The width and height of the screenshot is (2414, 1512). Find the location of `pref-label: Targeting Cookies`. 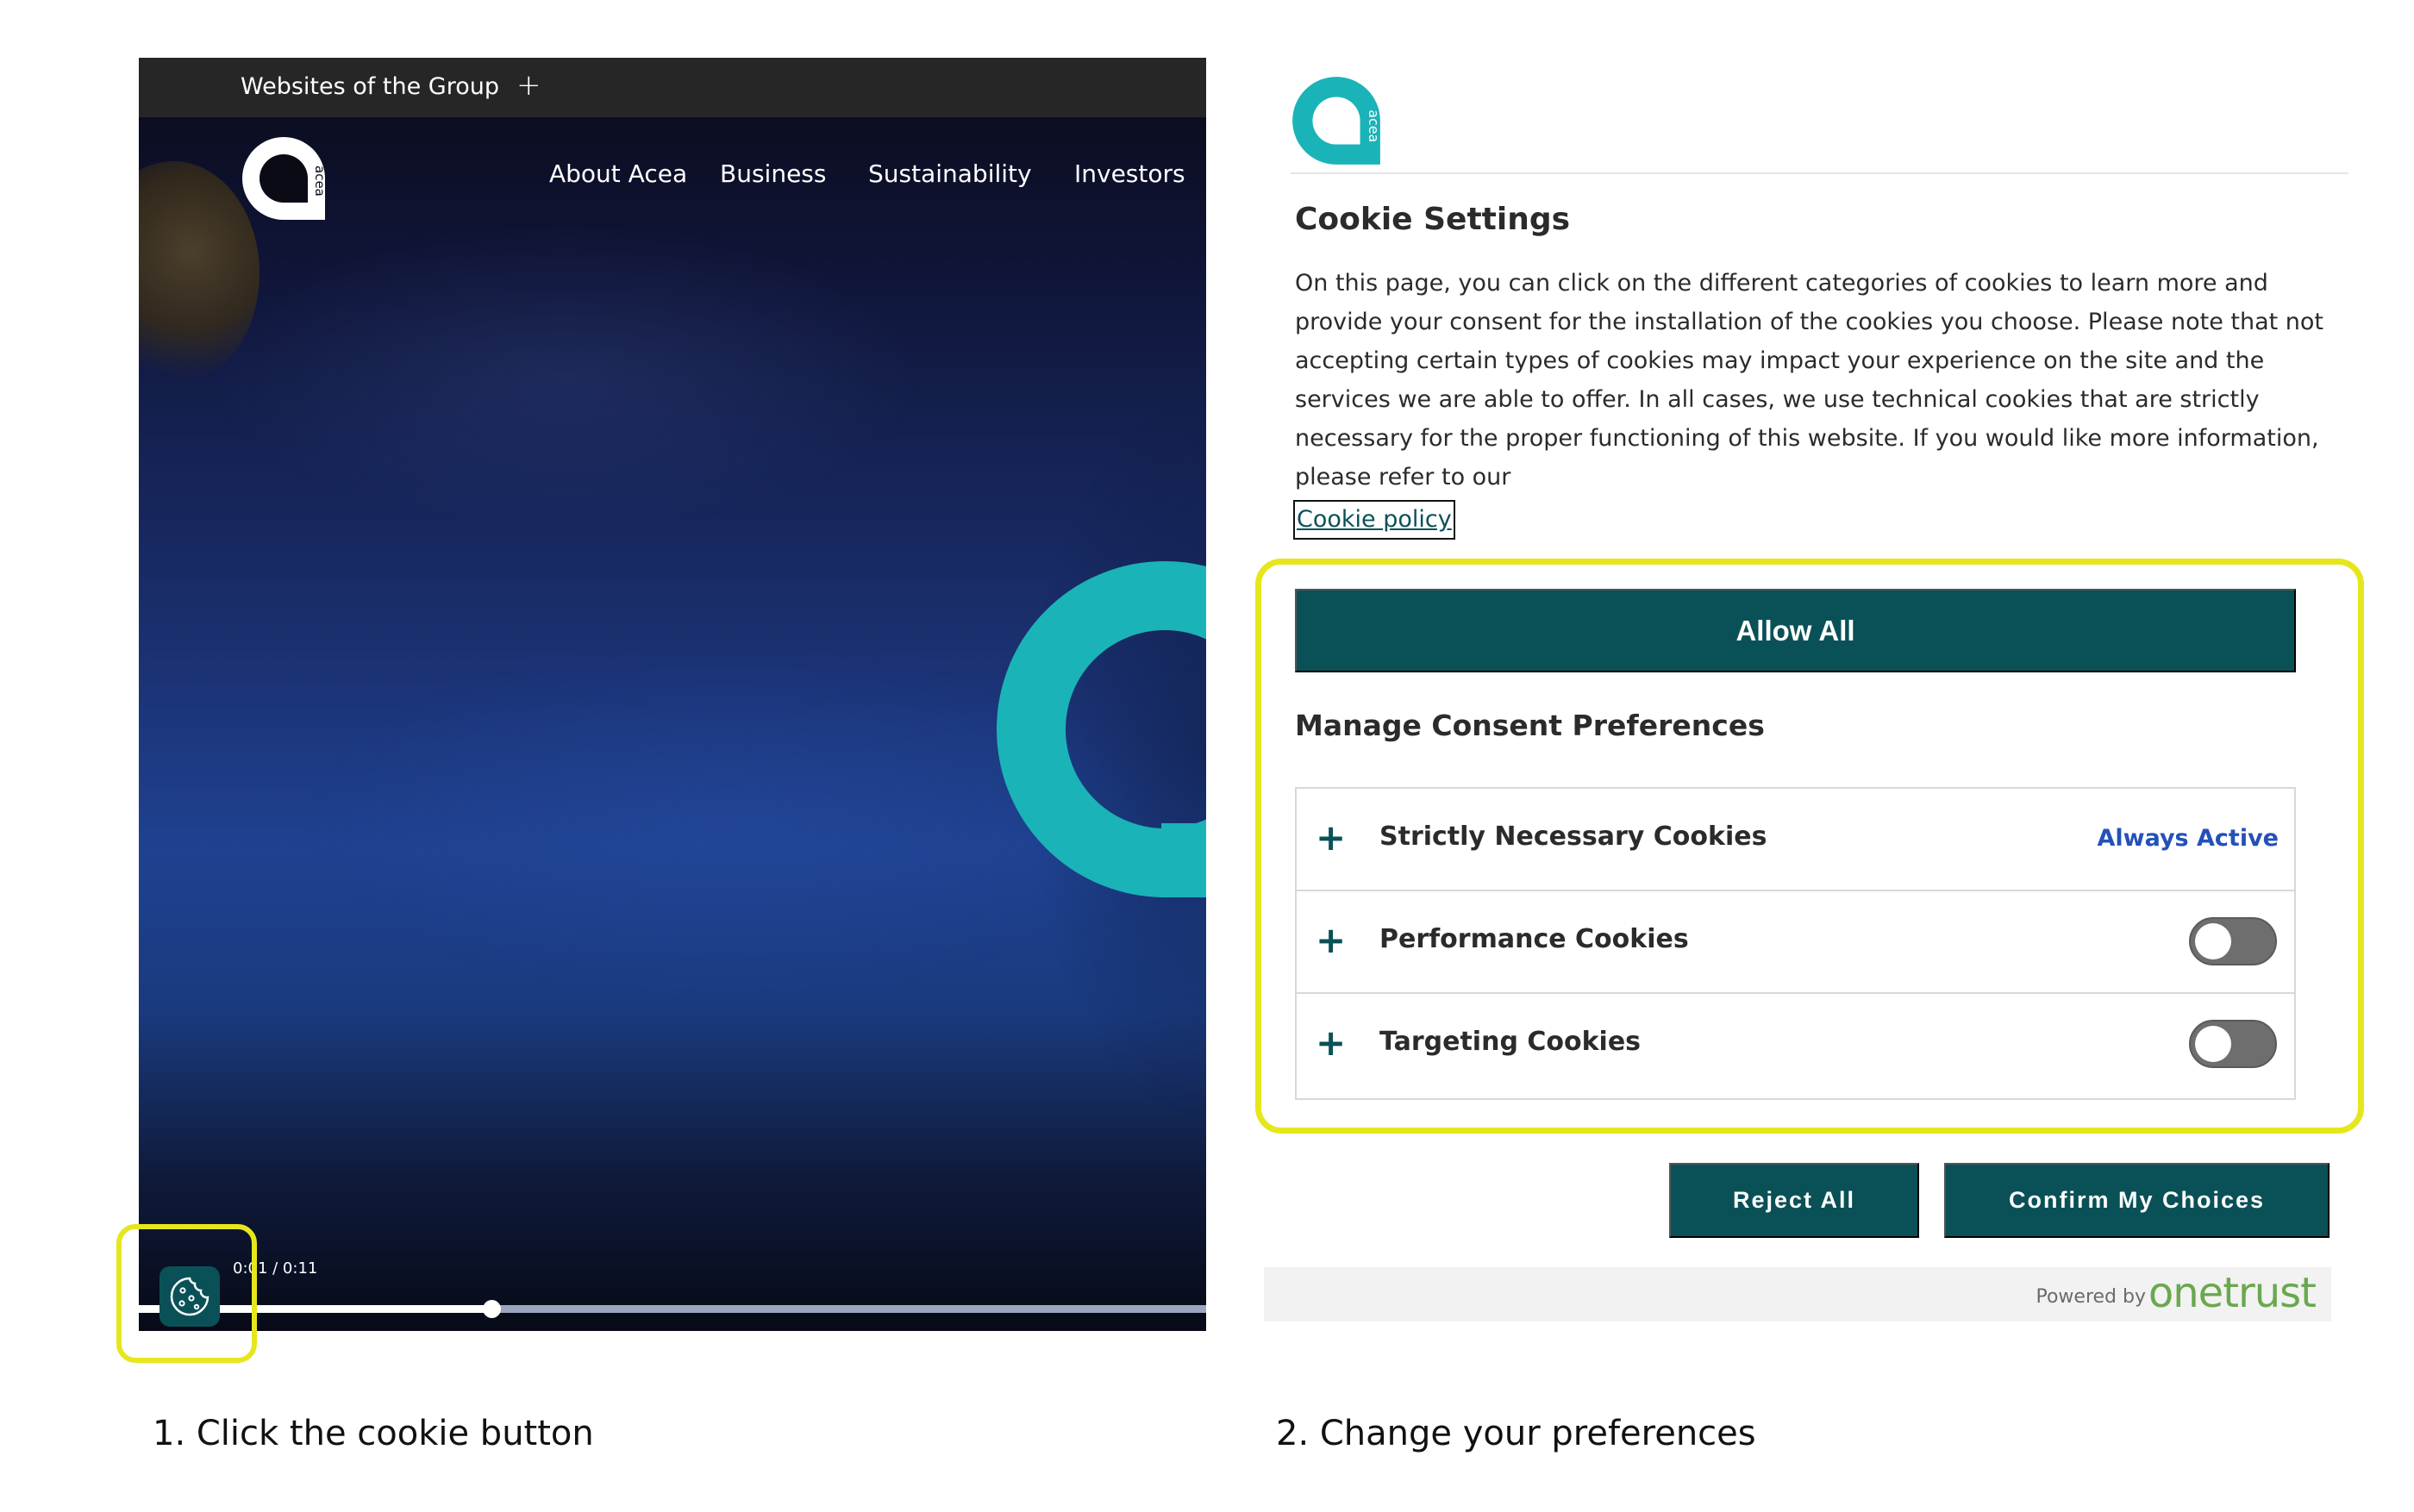

pref-label: Targeting Cookies is located at coordinates (1510, 1042).